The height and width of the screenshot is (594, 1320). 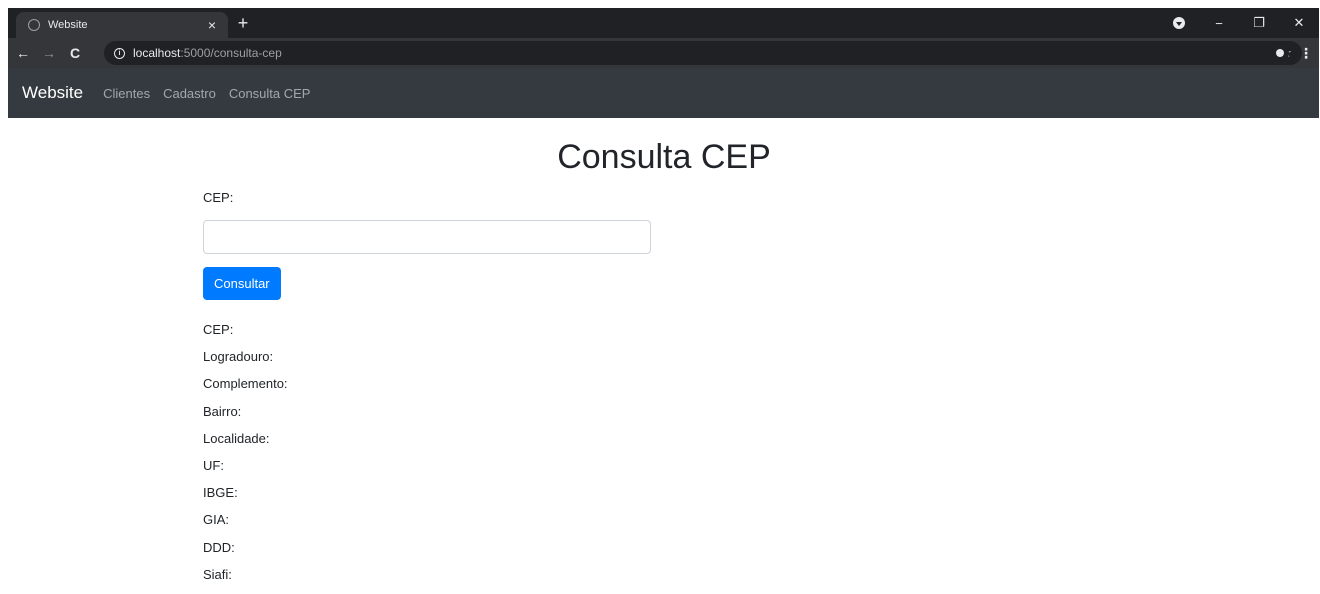 I want to click on globe-icon, so click(x=34, y=25).